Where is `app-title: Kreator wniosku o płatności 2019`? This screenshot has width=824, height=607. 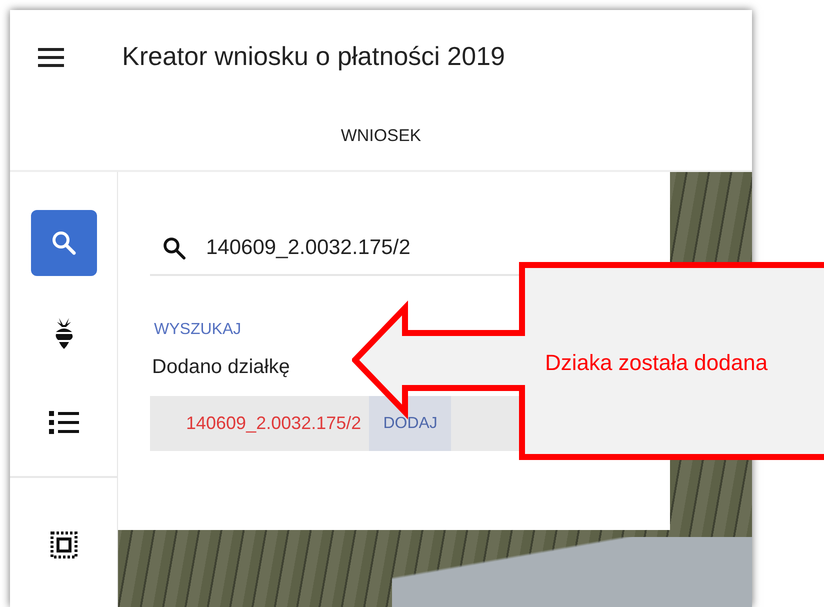
app-title: Kreator wniosku o płatności 2019 is located at coordinates (314, 56).